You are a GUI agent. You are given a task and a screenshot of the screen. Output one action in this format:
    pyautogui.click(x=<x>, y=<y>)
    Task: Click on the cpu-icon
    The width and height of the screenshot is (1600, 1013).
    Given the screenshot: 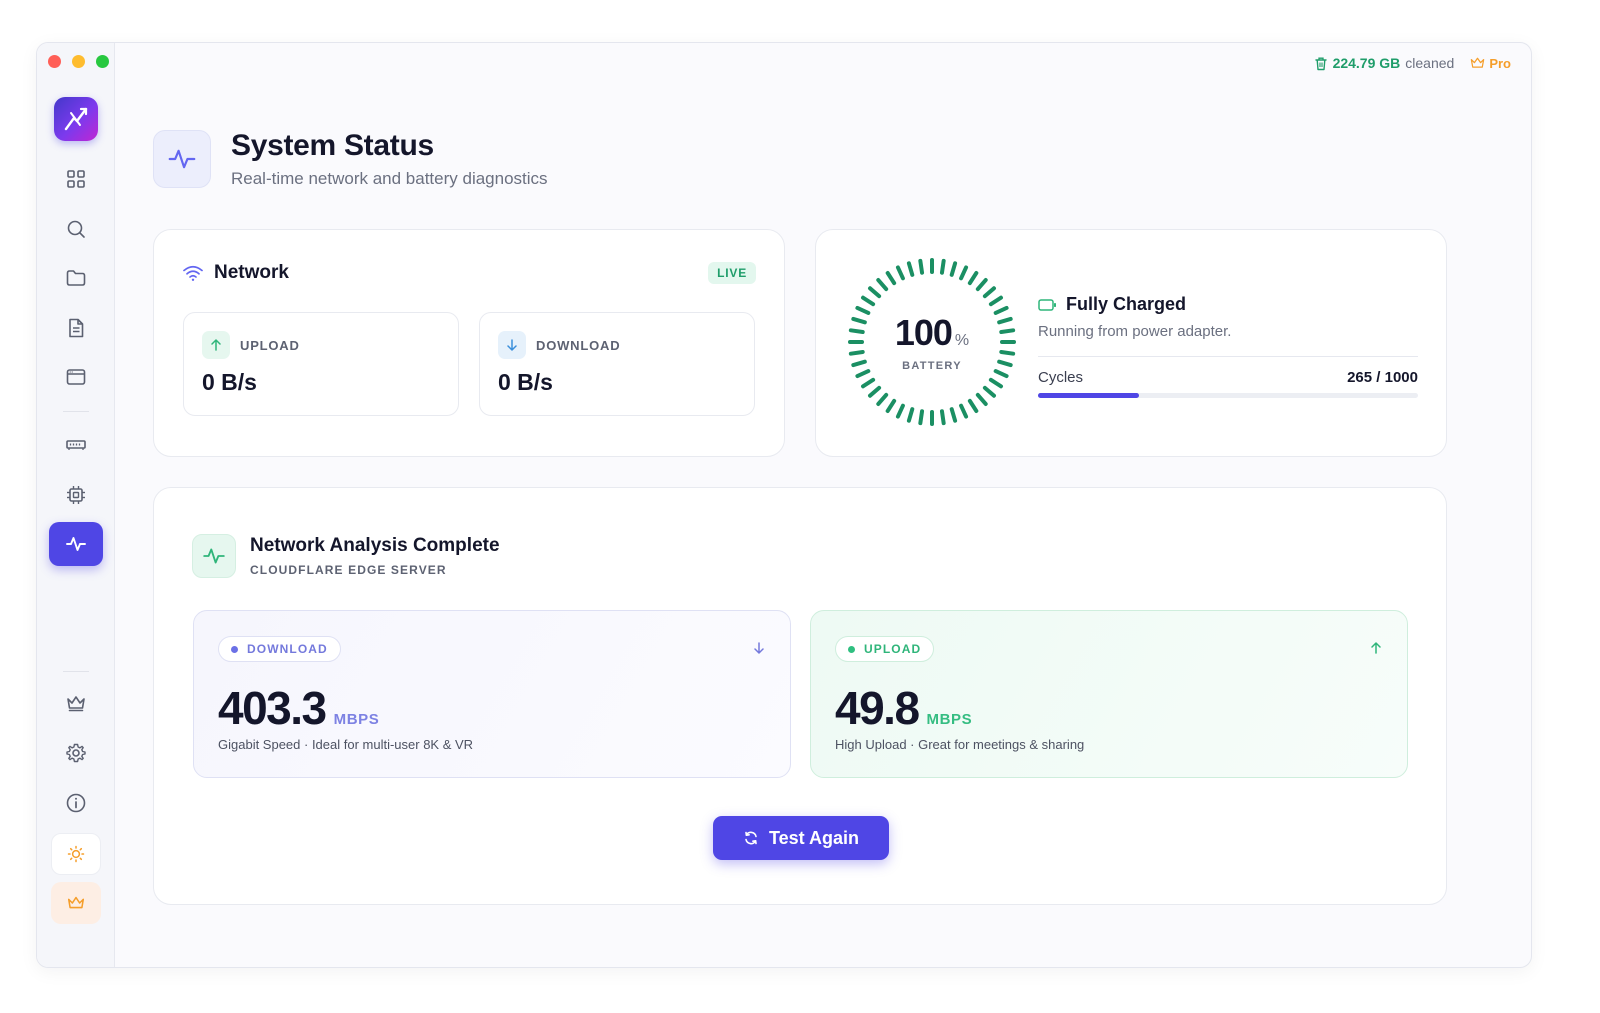 What is the action you would take?
    pyautogui.click(x=76, y=495)
    